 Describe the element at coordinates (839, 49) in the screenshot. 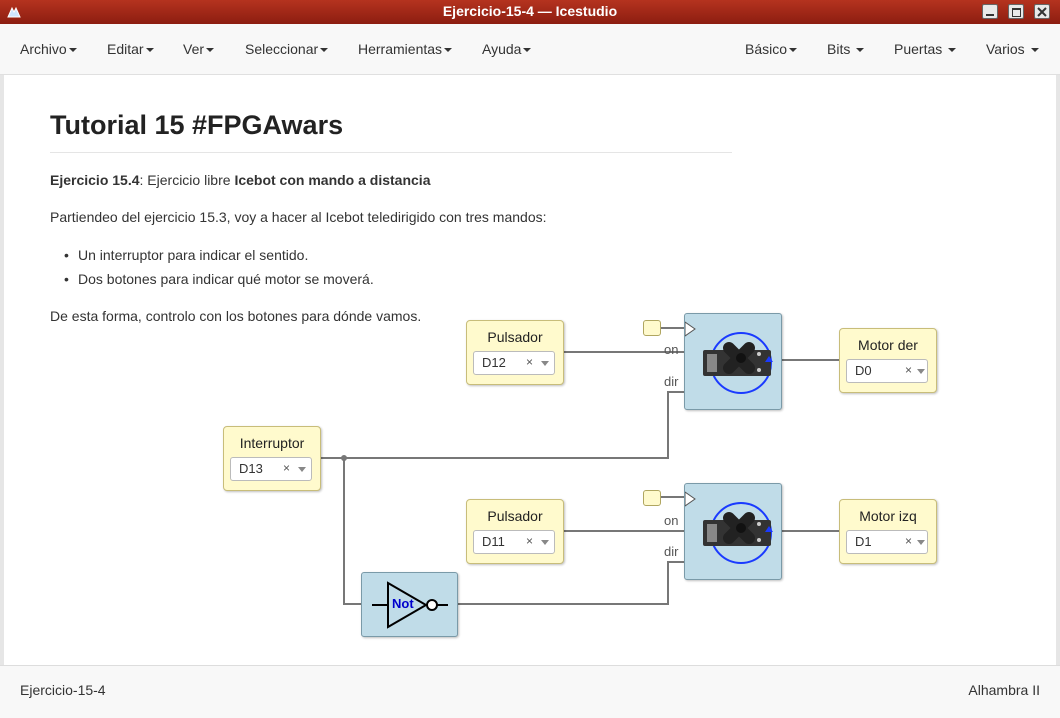

I see `menu-bits-label: Bits` at that location.